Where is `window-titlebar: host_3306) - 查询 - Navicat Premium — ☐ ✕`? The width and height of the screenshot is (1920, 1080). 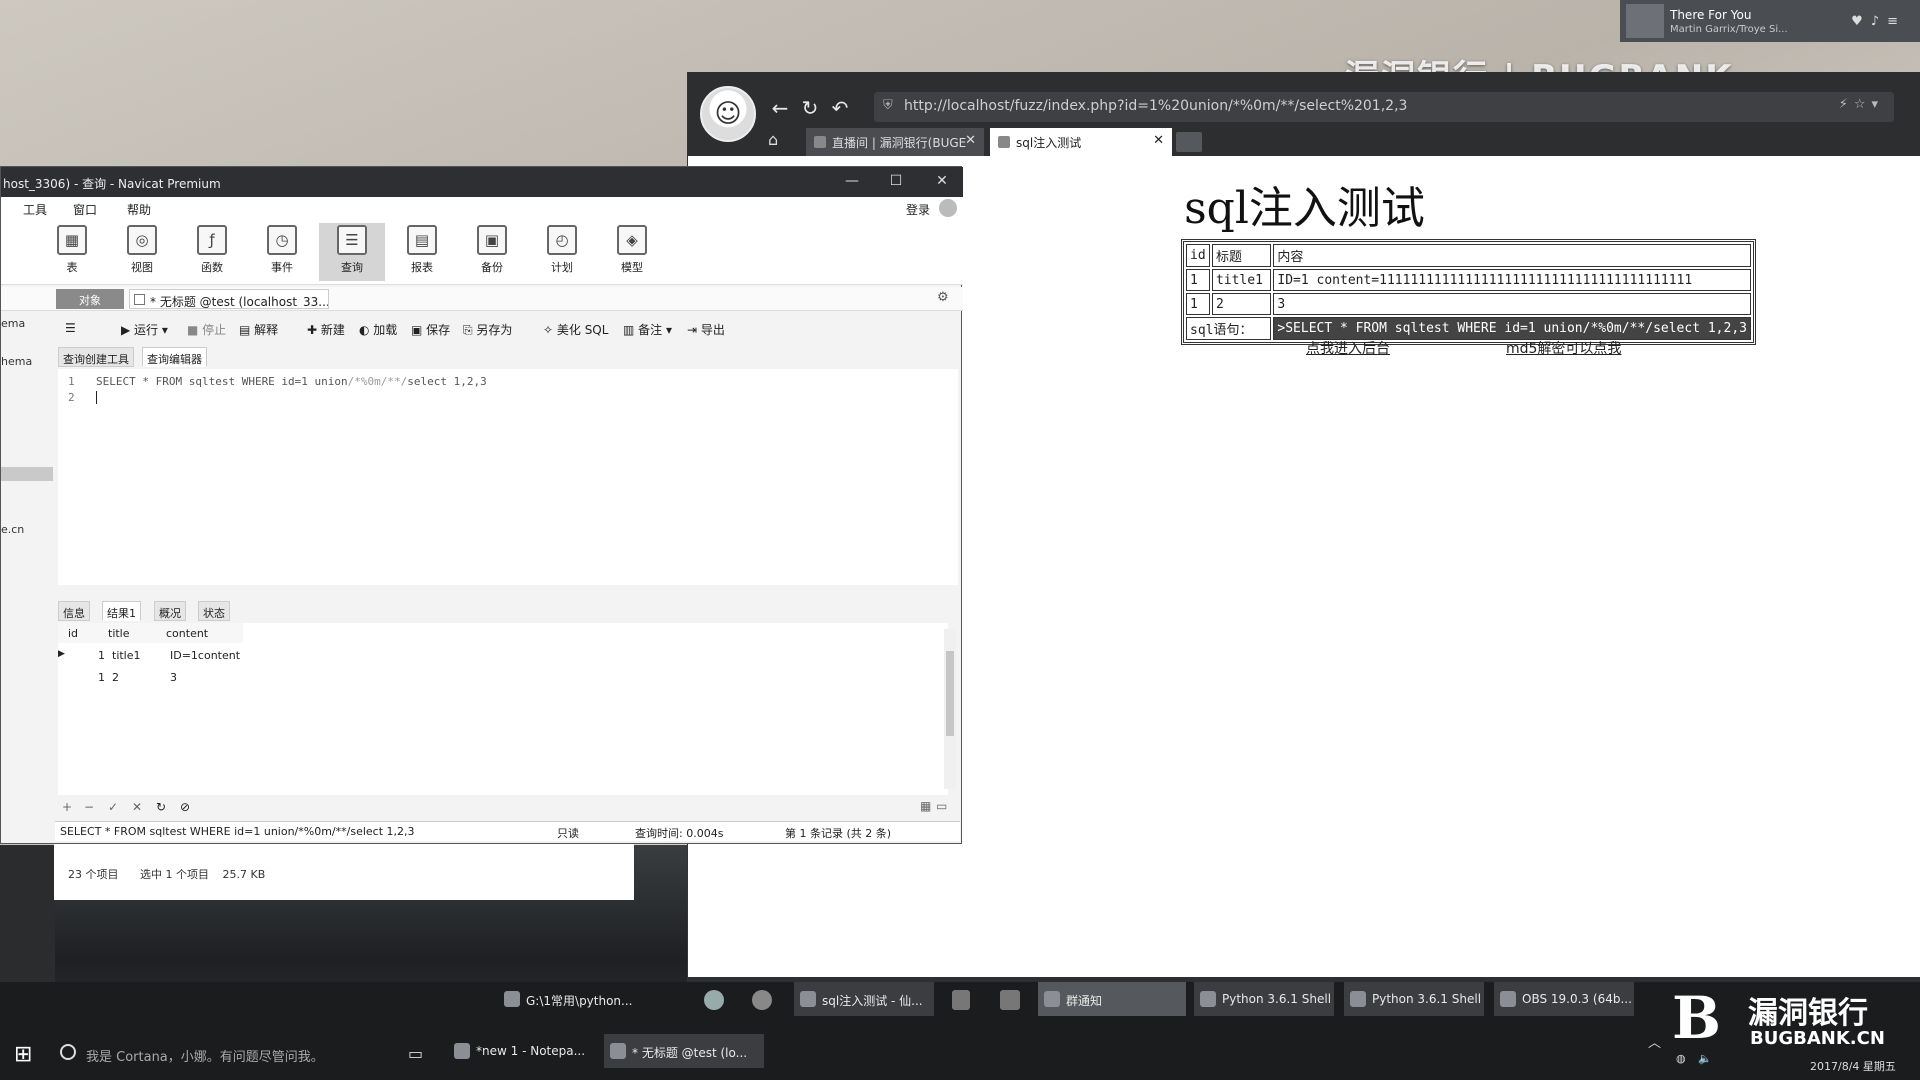
window-titlebar: host_3306) - 查询 - Navicat Premium — ☐ ✕ is located at coordinates (482, 182).